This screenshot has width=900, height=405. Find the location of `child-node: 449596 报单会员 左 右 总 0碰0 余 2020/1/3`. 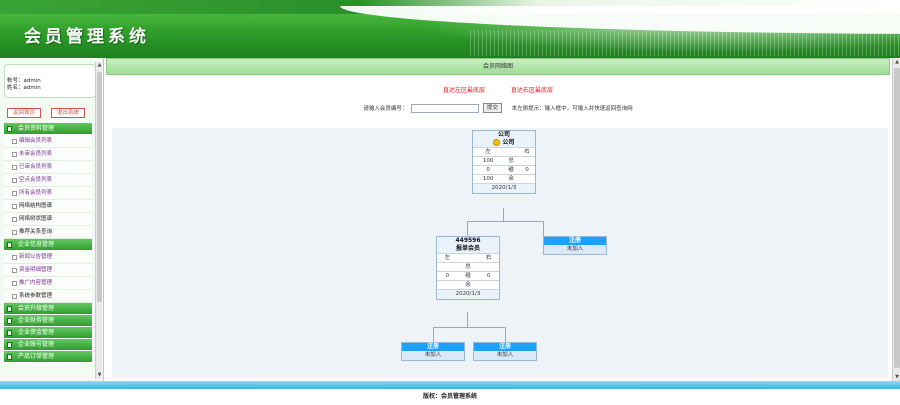

child-node: 449596 报单会员 左 右 总 0碰0 余 2020/1/3 is located at coordinates (468, 268).